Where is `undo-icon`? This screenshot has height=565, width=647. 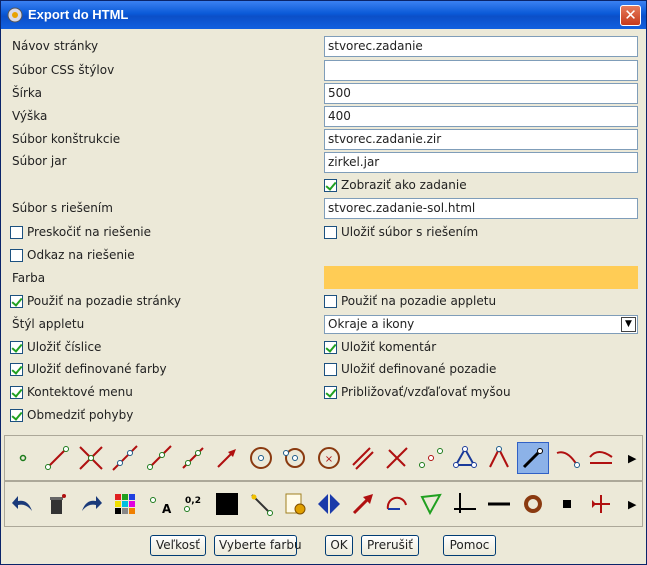
undo-icon is located at coordinates (22, 503).